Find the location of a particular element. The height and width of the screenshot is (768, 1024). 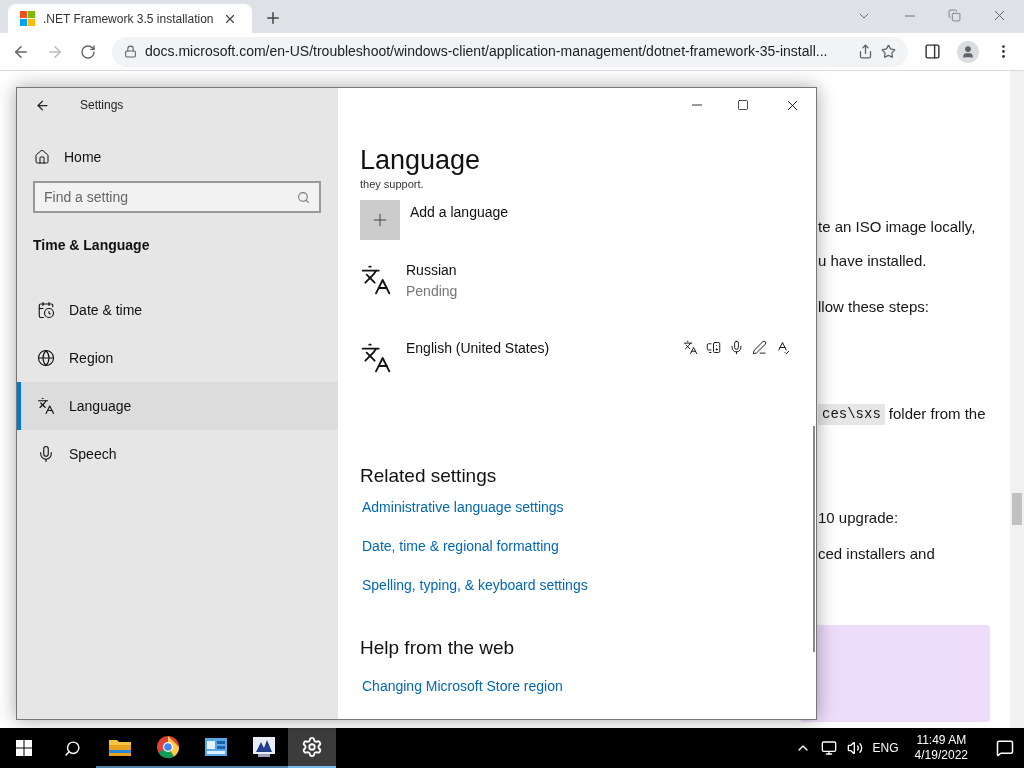

settings-icon is located at coordinates (312, 747).